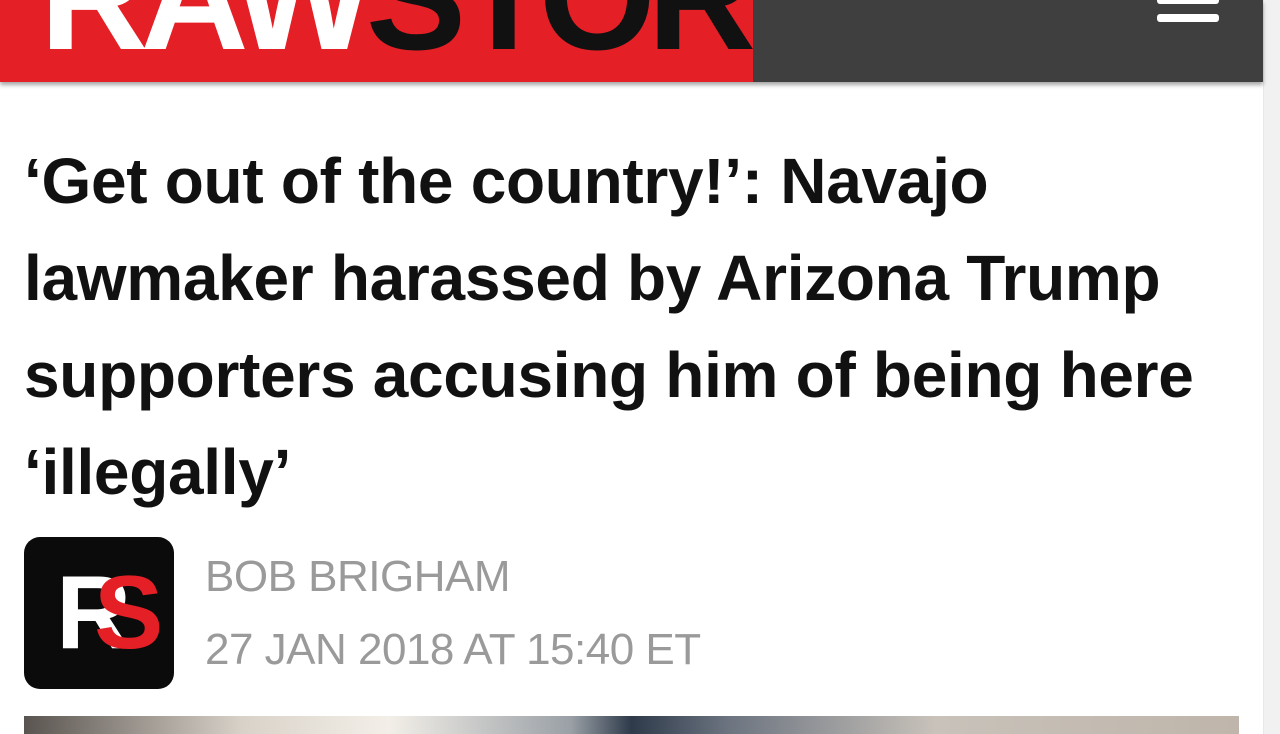 This screenshot has height=734, width=1280. What do you see at coordinates (1271, 367) in the screenshot?
I see `scrollbar` at bounding box center [1271, 367].